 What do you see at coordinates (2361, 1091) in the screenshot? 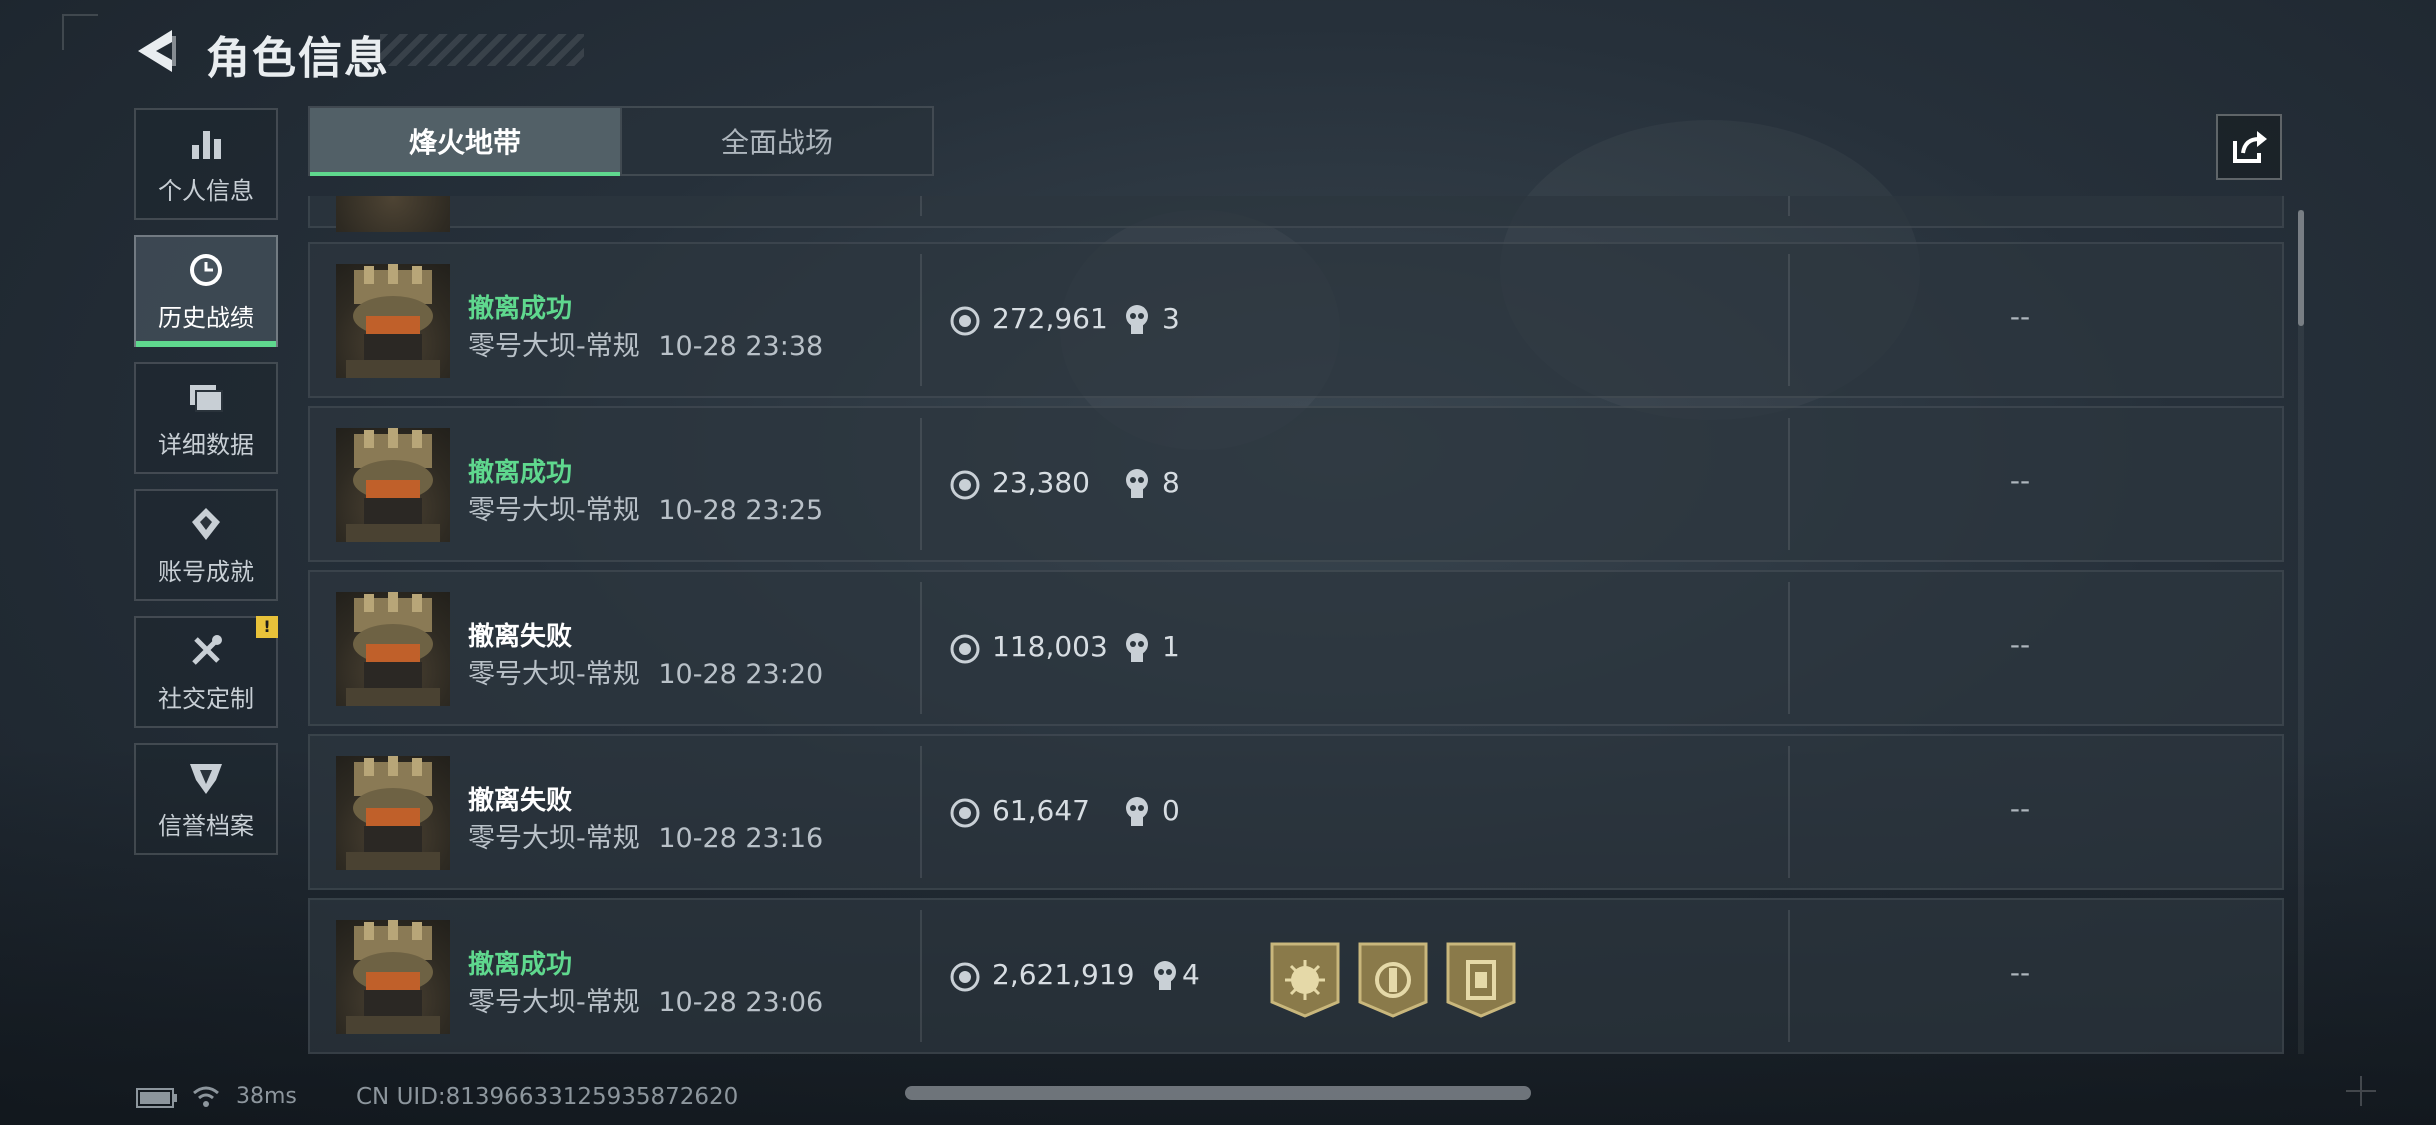
I see `crosshair-icon` at bounding box center [2361, 1091].